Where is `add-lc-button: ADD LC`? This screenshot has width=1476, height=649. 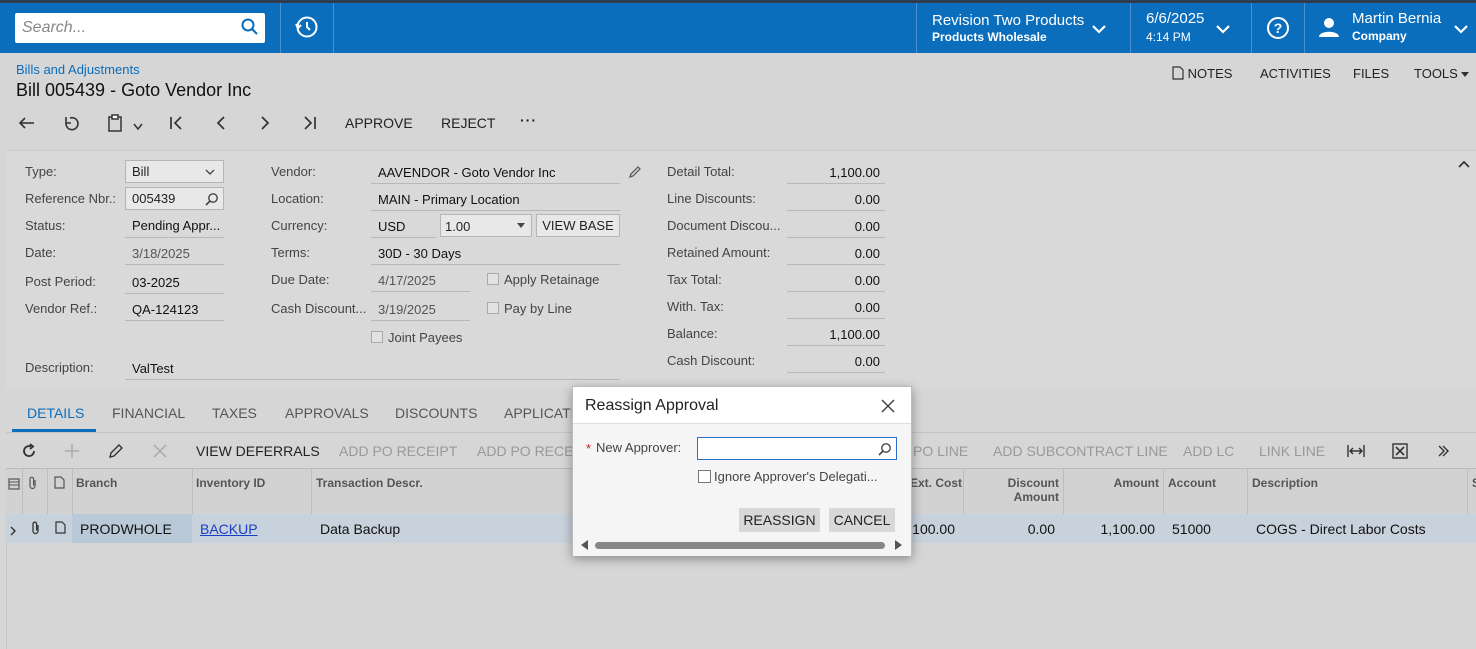 add-lc-button: ADD LC is located at coordinates (1208, 451).